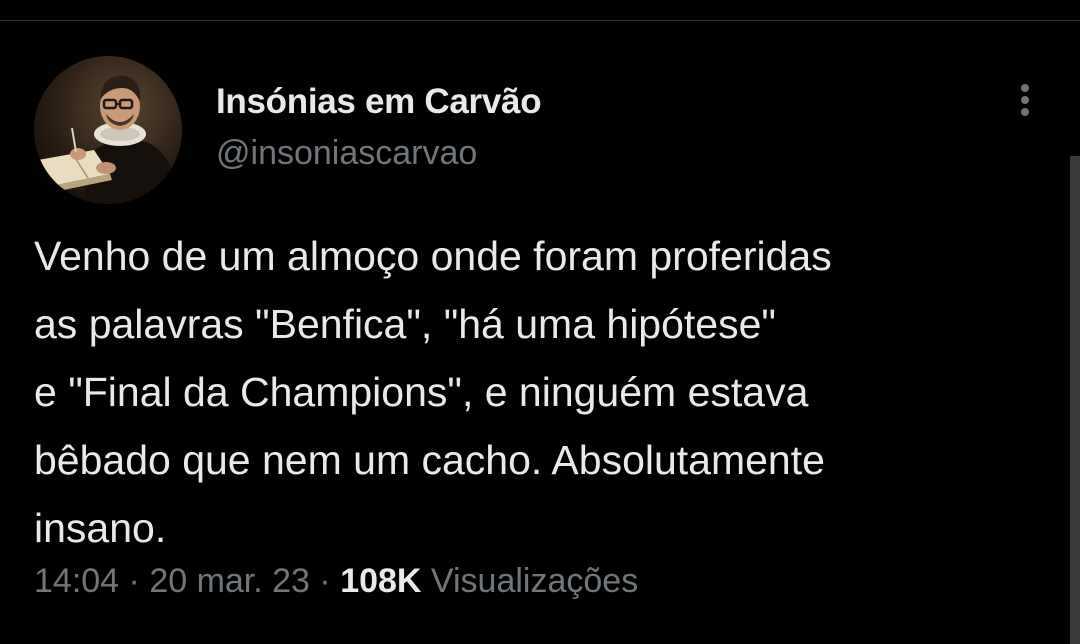 This screenshot has width=1080, height=644. What do you see at coordinates (534, 581) in the screenshot?
I see `views-label: Visualizações` at bounding box center [534, 581].